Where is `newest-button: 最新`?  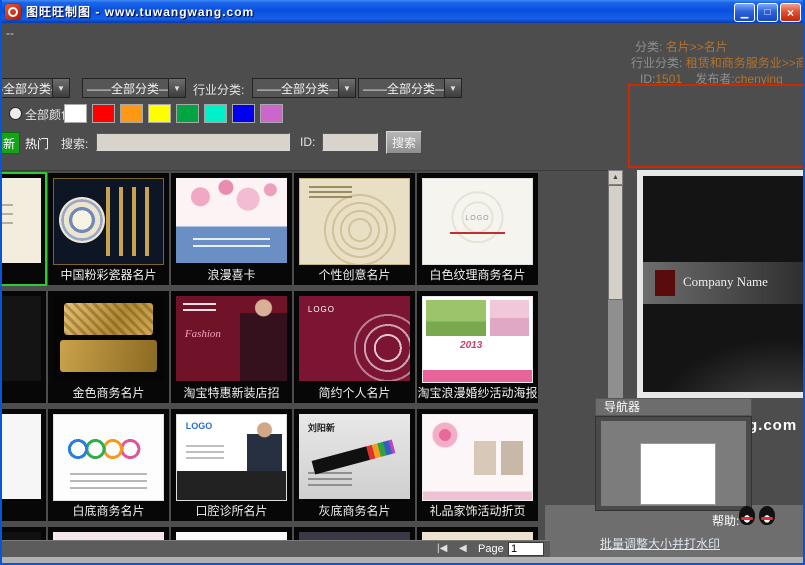
newest-button: 最新 is located at coordinates (10, 143).